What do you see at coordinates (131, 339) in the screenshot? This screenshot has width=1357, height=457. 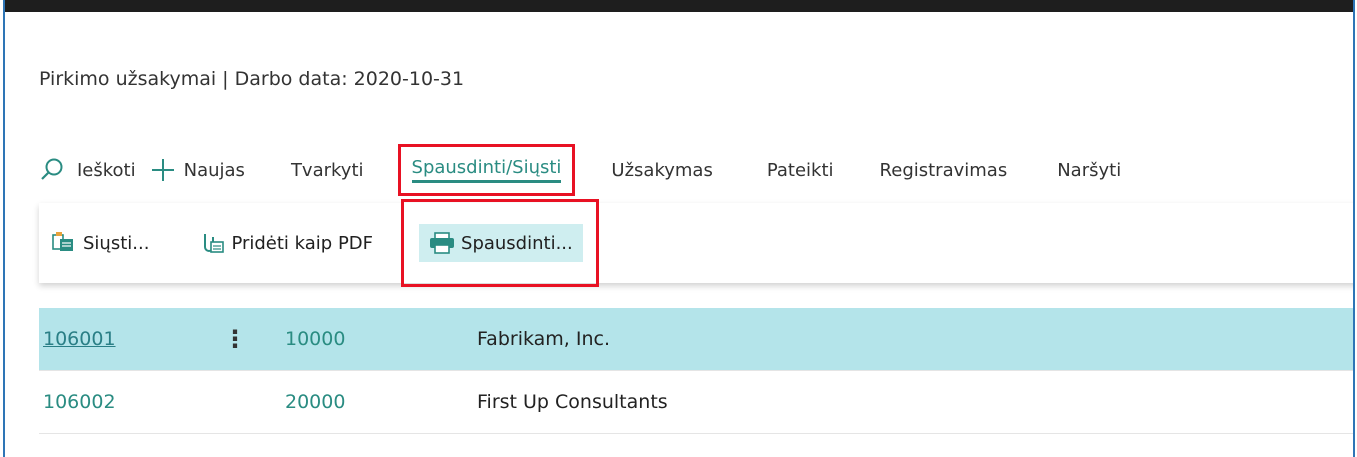 I see `order-number-link: 106001` at bounding box center [131, 339].